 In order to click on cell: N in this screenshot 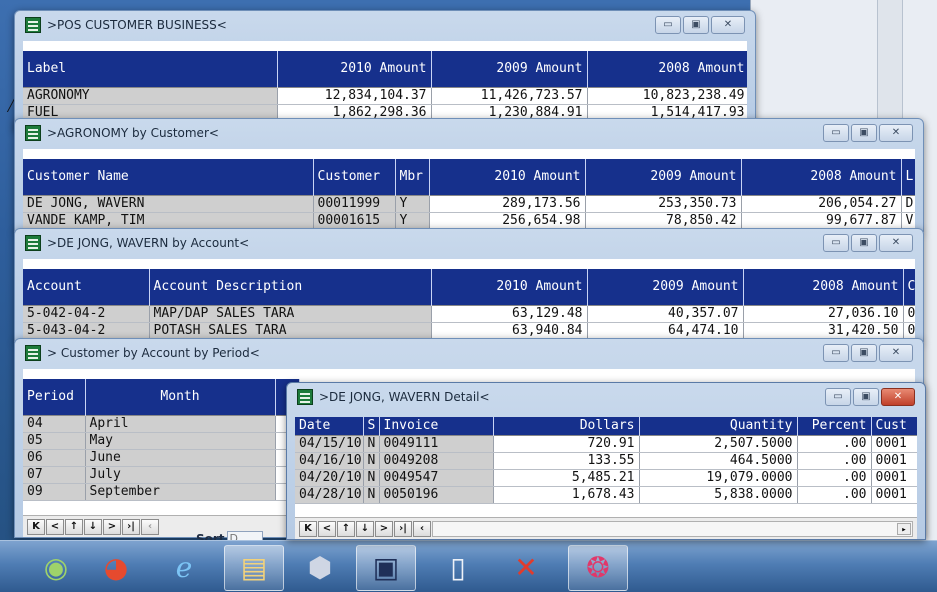, I will do `click(371, 443)`.